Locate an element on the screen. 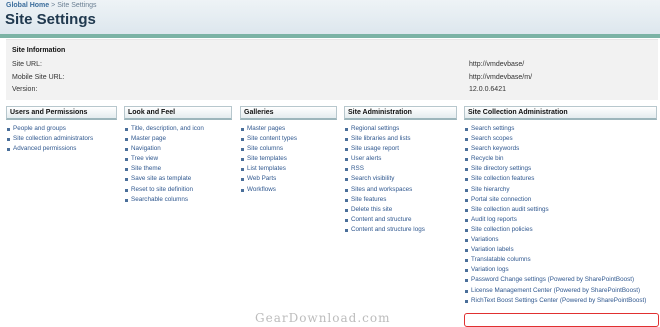  version-value: 12.0.0.6421 is located at coordinates (487, 89).